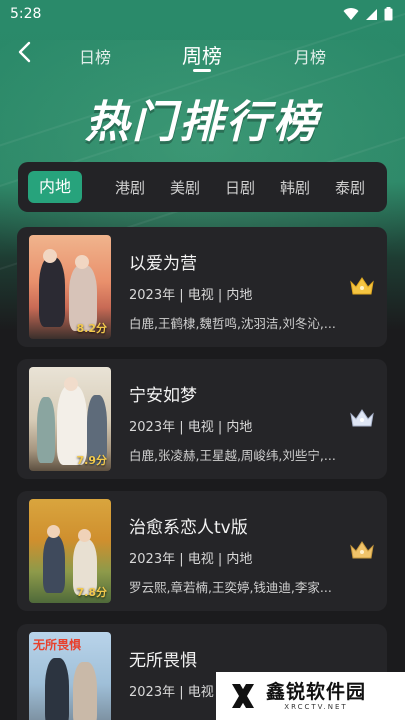 The height and width of the screenshot is (720, 405). What do you see at coordinates (188, 528) in the screenshot?
I see `item-title: 治愈系恋人tv版` at bounding box center [188, 528].